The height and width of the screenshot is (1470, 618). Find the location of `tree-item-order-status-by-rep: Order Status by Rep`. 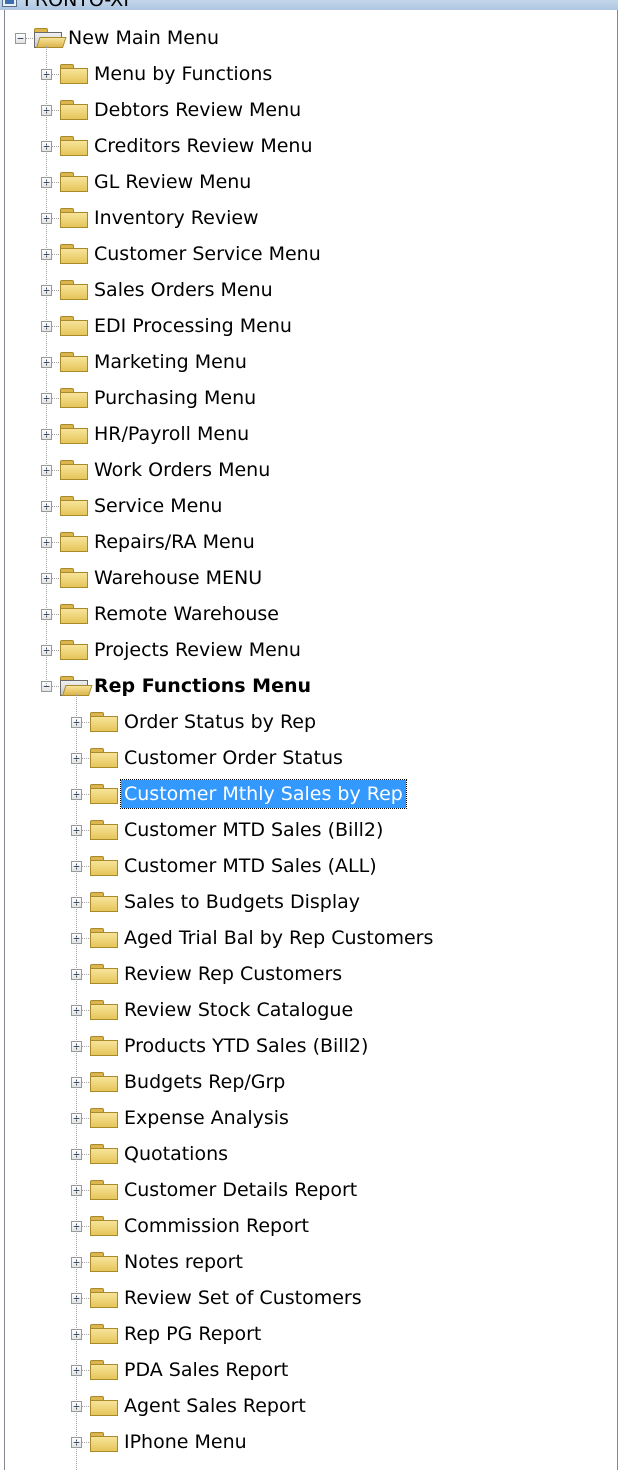

tree-item-order-status-by-rep: Order Status by Rep is located at coordinates (220, 722).